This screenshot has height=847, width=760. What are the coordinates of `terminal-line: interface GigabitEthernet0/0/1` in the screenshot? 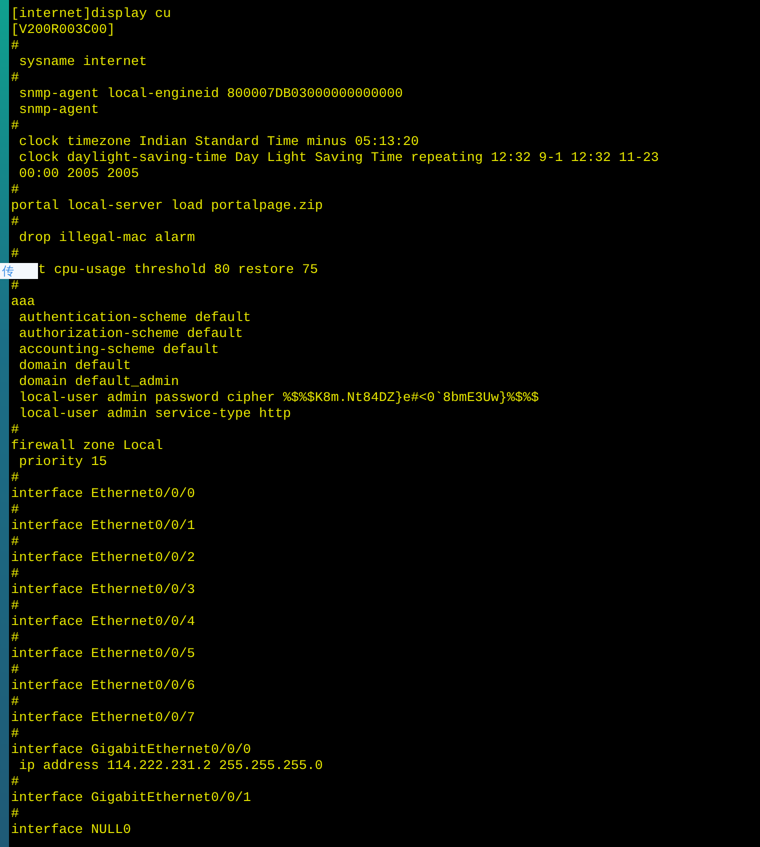 It's located at (131, 799).